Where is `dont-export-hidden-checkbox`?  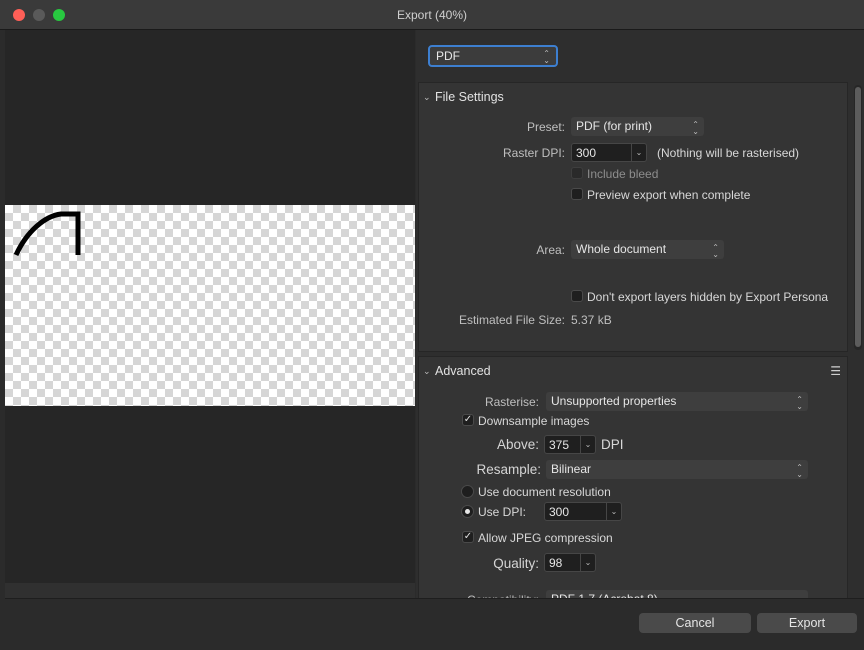
dont-export-hidden-checkbox is located at coordinates (577, 296).